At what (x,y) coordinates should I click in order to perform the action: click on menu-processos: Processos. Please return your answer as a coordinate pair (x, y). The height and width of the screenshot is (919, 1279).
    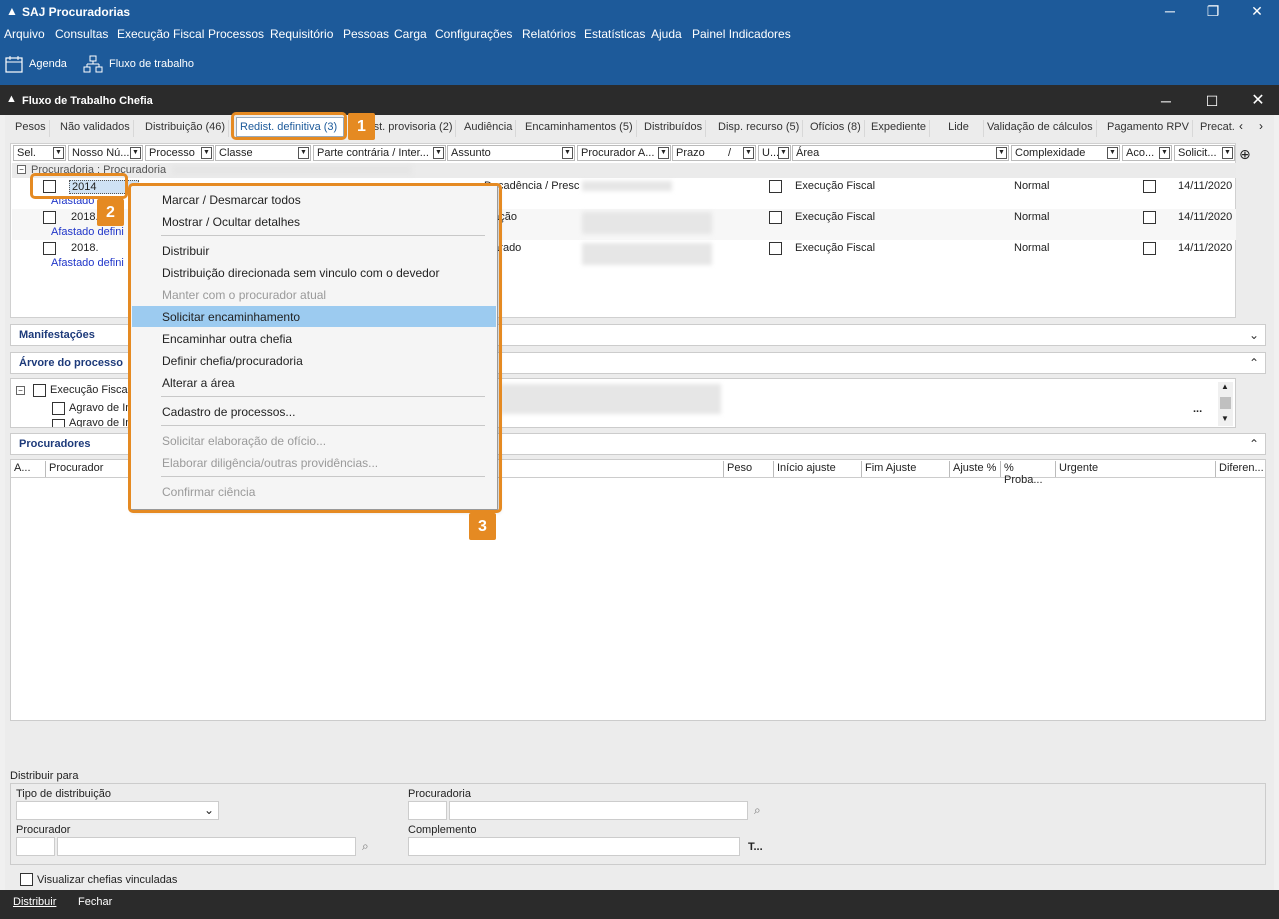
    Looking at the image, I should click on (236, 34).